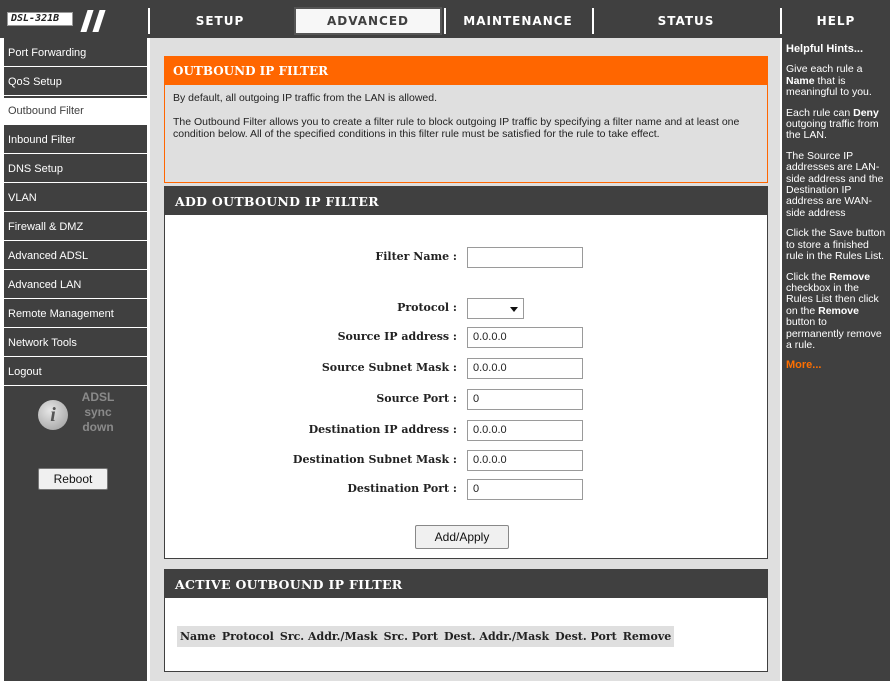 The width and height of the screenshot is (890, 681). Describe the element at coordinates (834, 333) in the screenshot. I see `hint-text: button to permanently remove a rule.` at that location.